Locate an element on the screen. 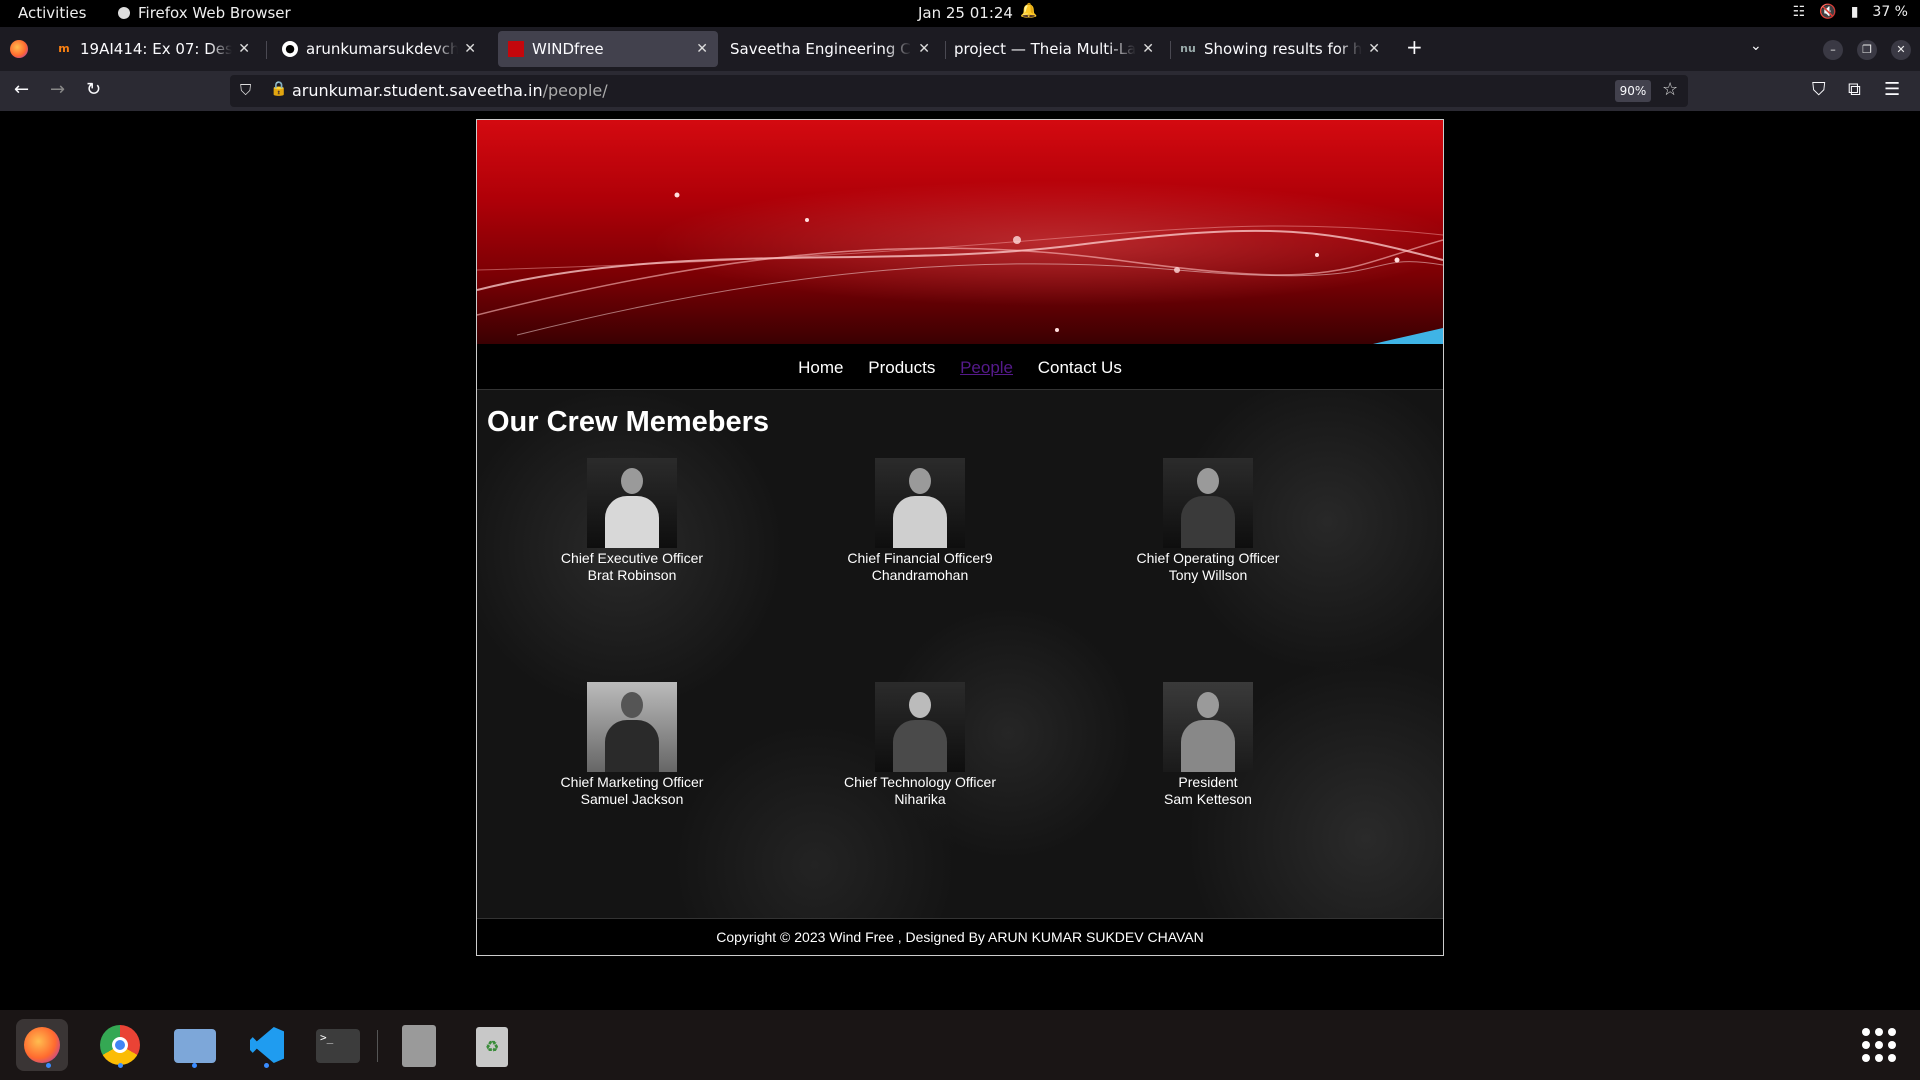  lock-icon: 🔒 is located at coordinates (278, 89).